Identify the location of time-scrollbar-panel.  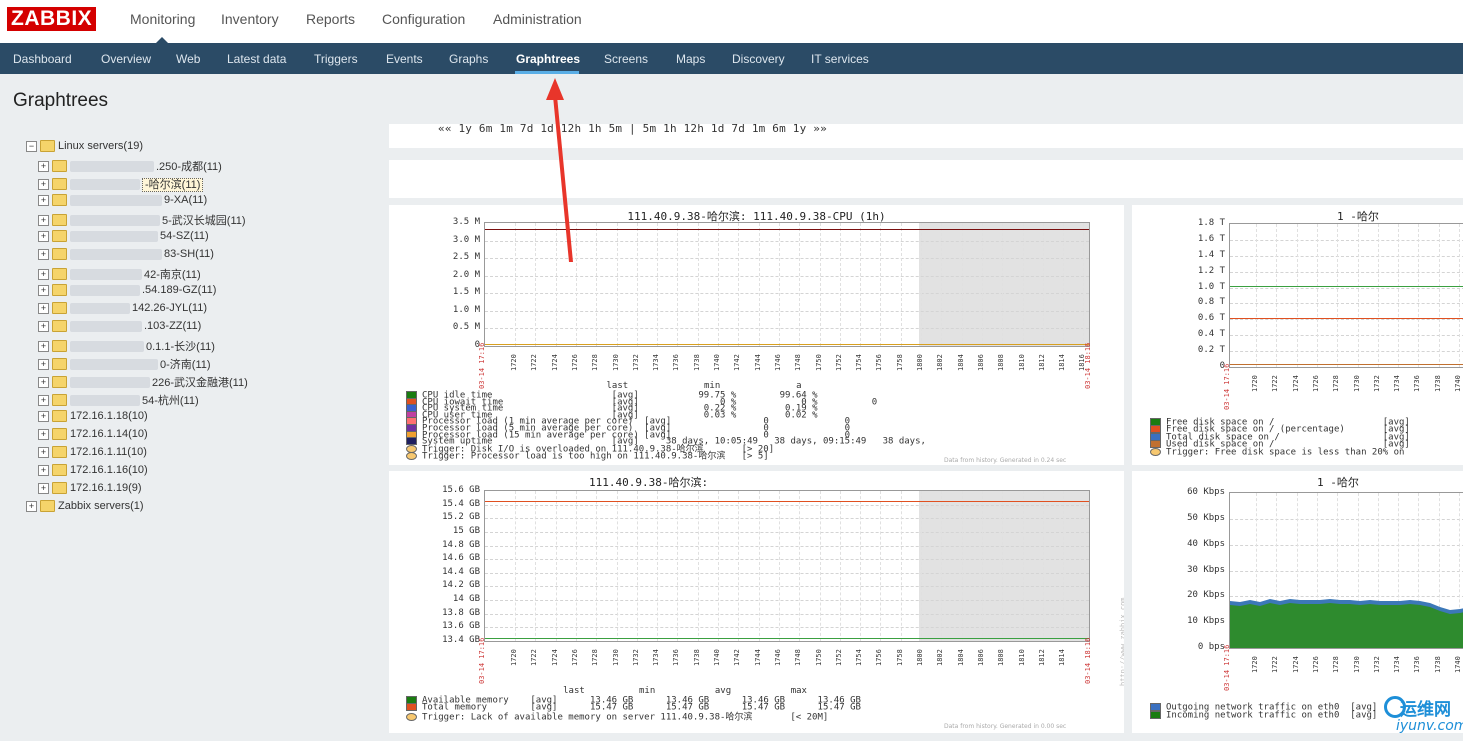
(926, 179).